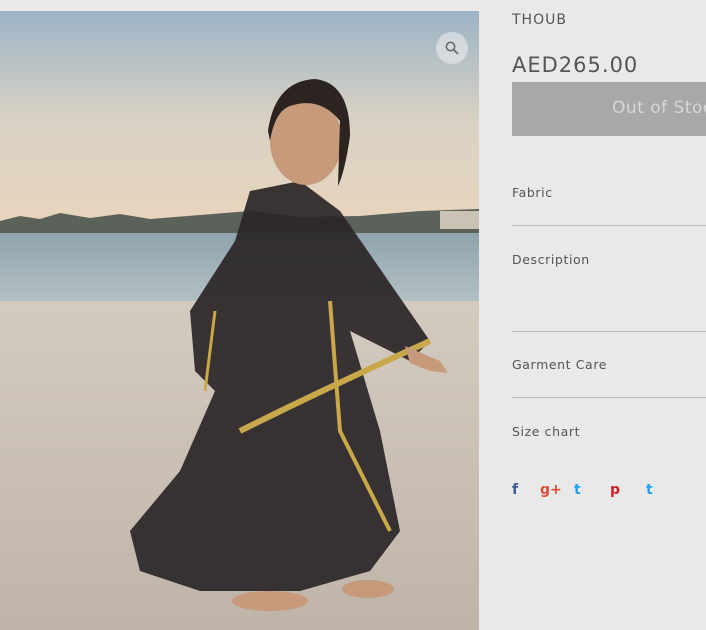  Describe the element at coordinates (539, 20) in the screenshot. I see `product-name: THOUB` at that location.